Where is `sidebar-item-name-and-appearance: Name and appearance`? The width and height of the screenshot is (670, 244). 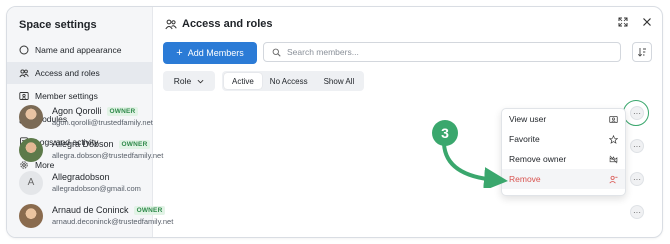 sidebar-item-name-and-appearance: Name and appearance is located at coordinates (79, 50).